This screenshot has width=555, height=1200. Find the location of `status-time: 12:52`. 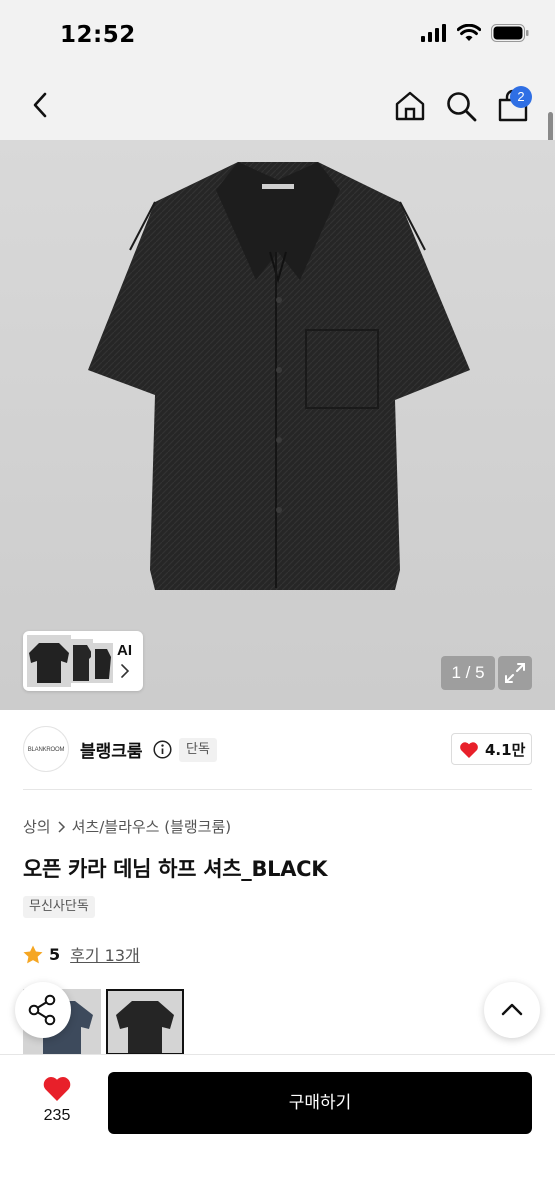

status-time: 12:52 is located at coordinates (98, 35).